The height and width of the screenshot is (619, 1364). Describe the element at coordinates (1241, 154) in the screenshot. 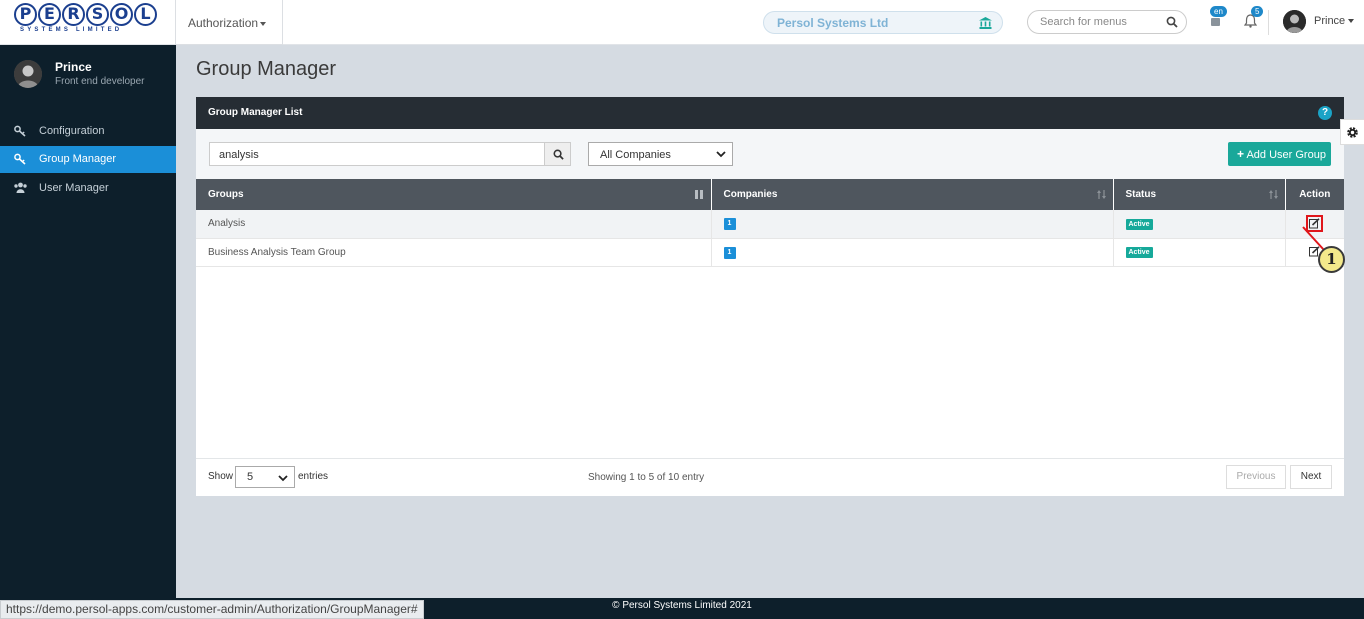

I see `plus-icon: +` at that location.